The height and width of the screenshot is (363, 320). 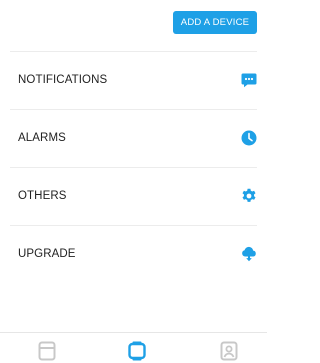 I want to click on menu-item-label: OTHERS, so click(x=42, y=196).